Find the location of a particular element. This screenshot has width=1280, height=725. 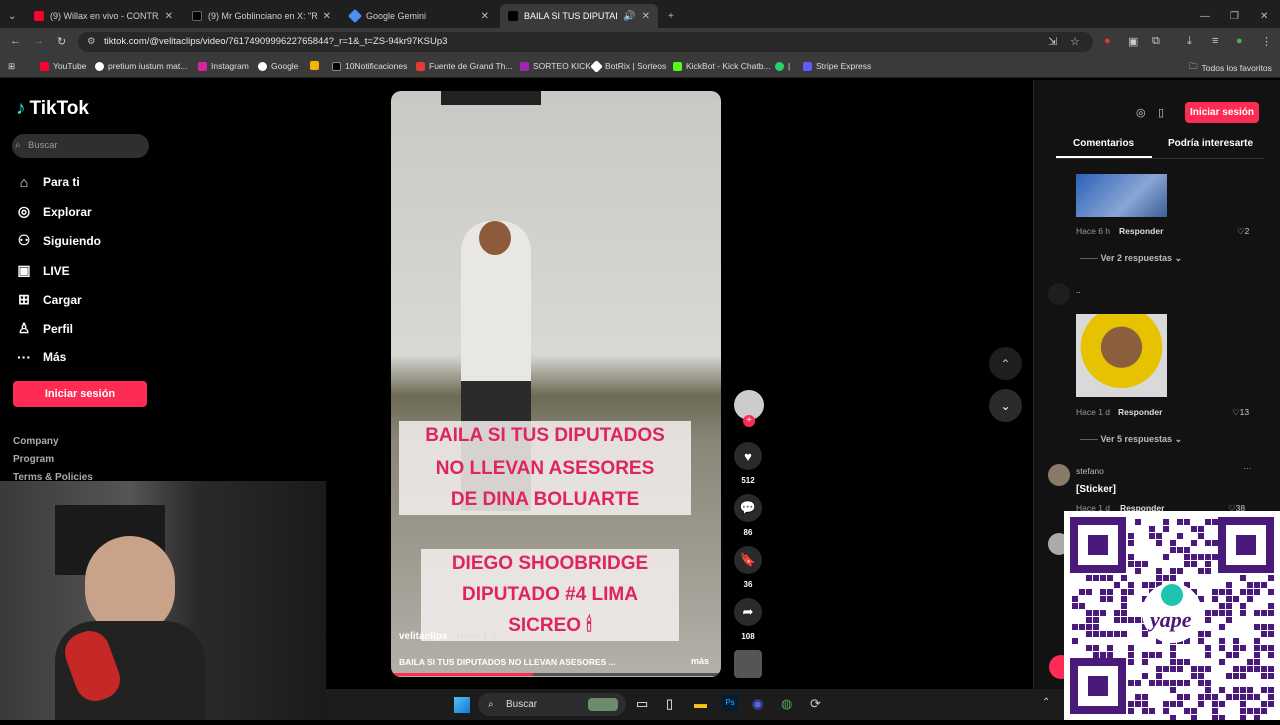

nav-explorar: ◎ Explorar is located at coordinates (54, 211).